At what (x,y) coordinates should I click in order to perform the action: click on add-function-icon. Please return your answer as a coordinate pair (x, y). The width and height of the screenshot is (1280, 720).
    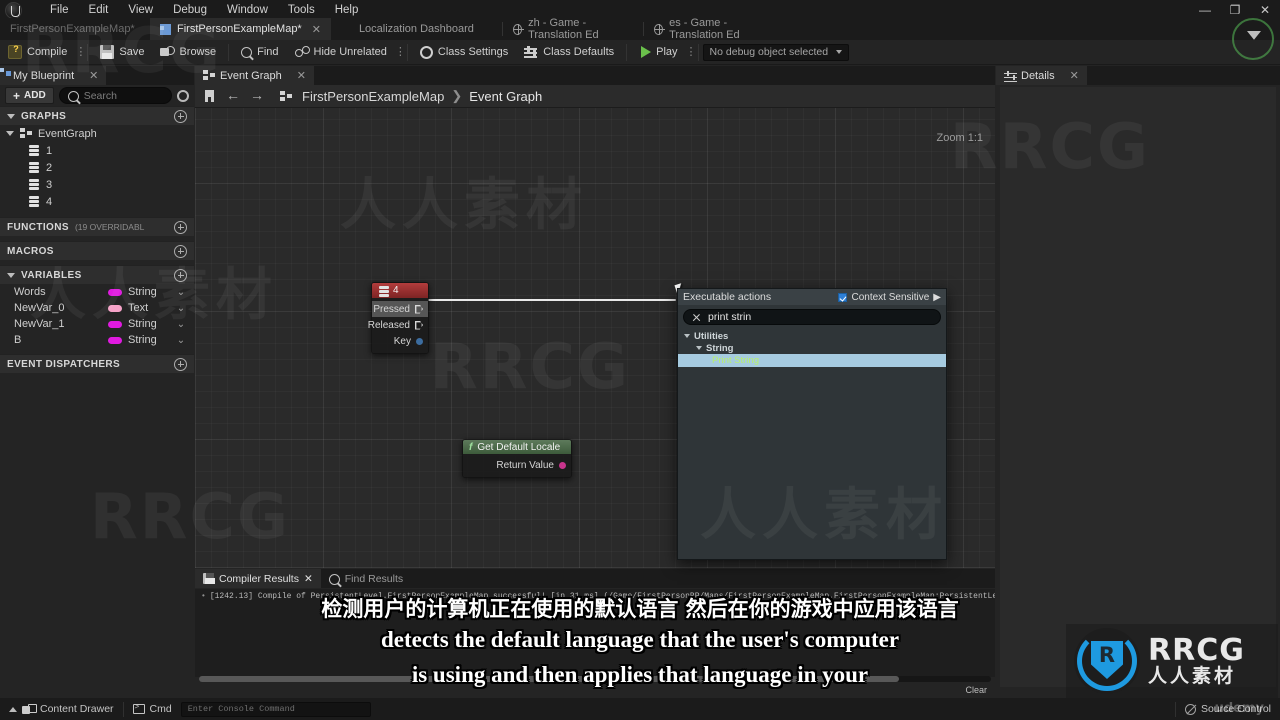
    Looking at the image, I should click on (180, 227).